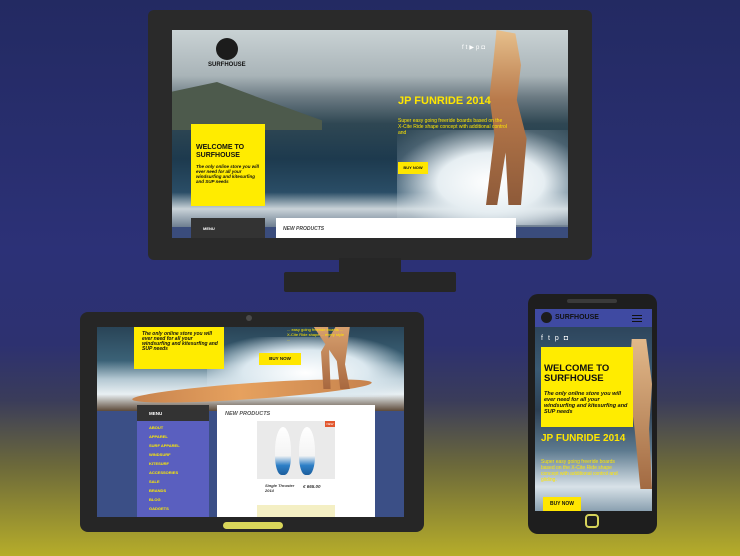 The height and width of the screenshot is (556, 740). I want to click on facebook-icon: f, so click(544, 338).